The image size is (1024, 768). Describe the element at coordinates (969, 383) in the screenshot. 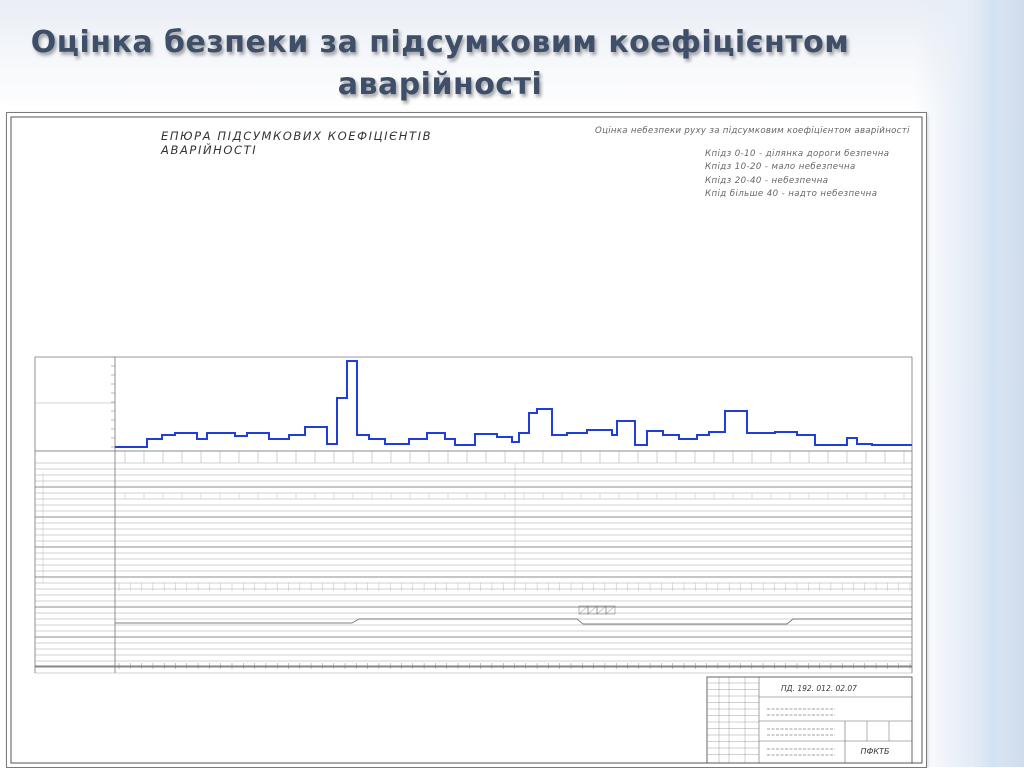

I see `slide-right-decoration` at that location.